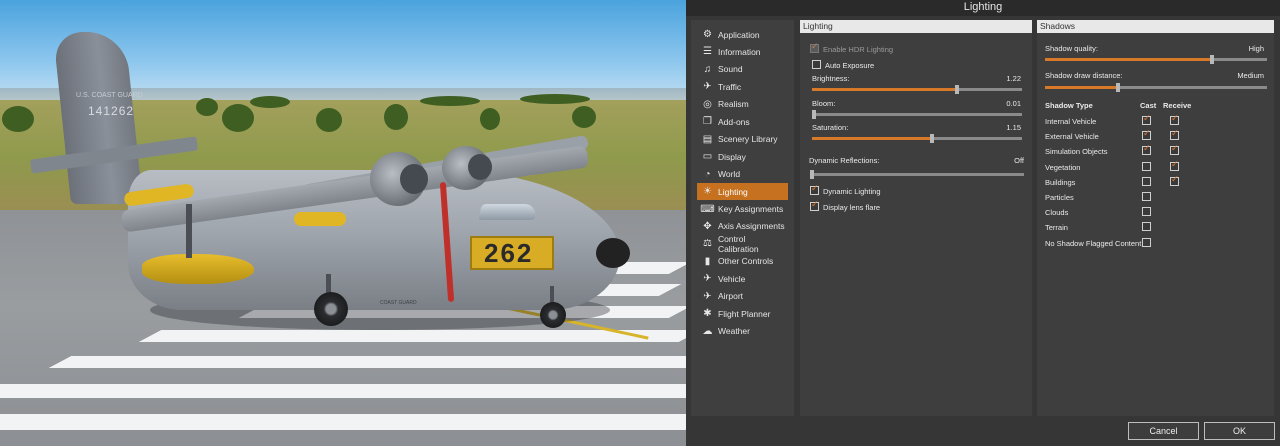 This screenshot has width=1280, height=446. Describe the element at coordinates (730, 86) in the screenshot. I see `sidebar-item-label: Traffic` at that location.